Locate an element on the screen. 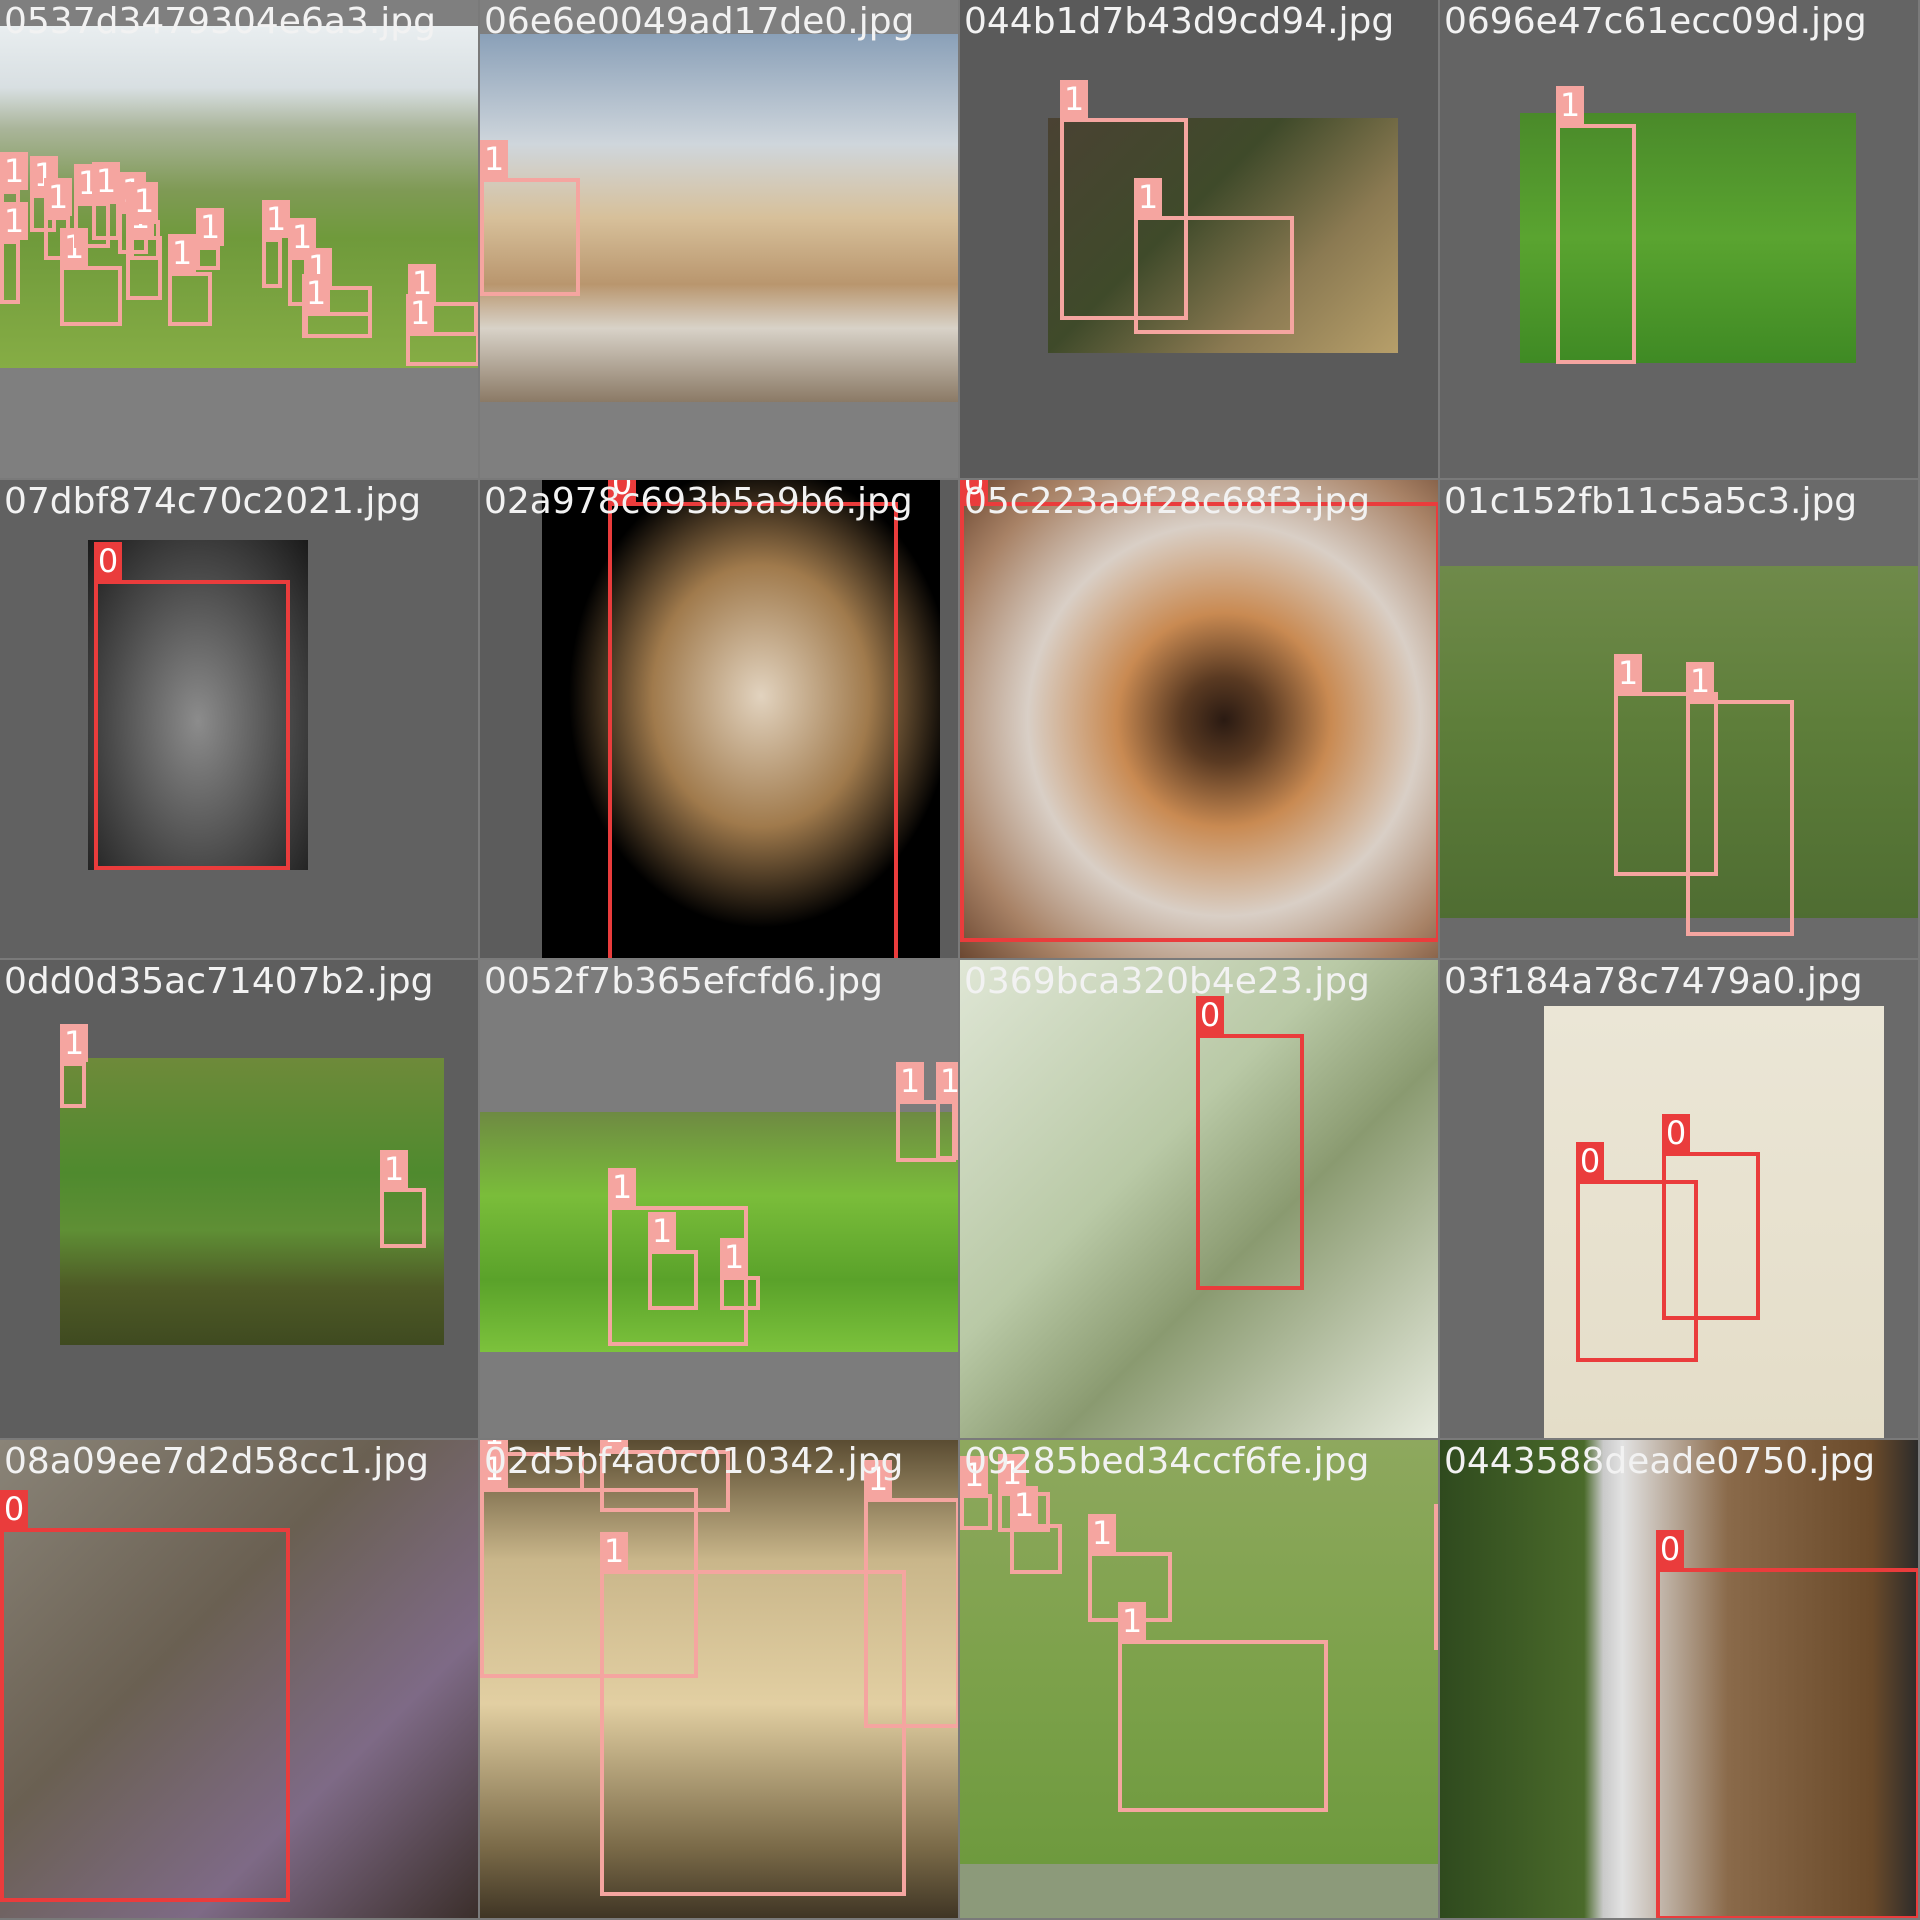  grid-tile: 03f184a78c7479a0.jpg 0 0 is located at coordinates (1679, 1199).